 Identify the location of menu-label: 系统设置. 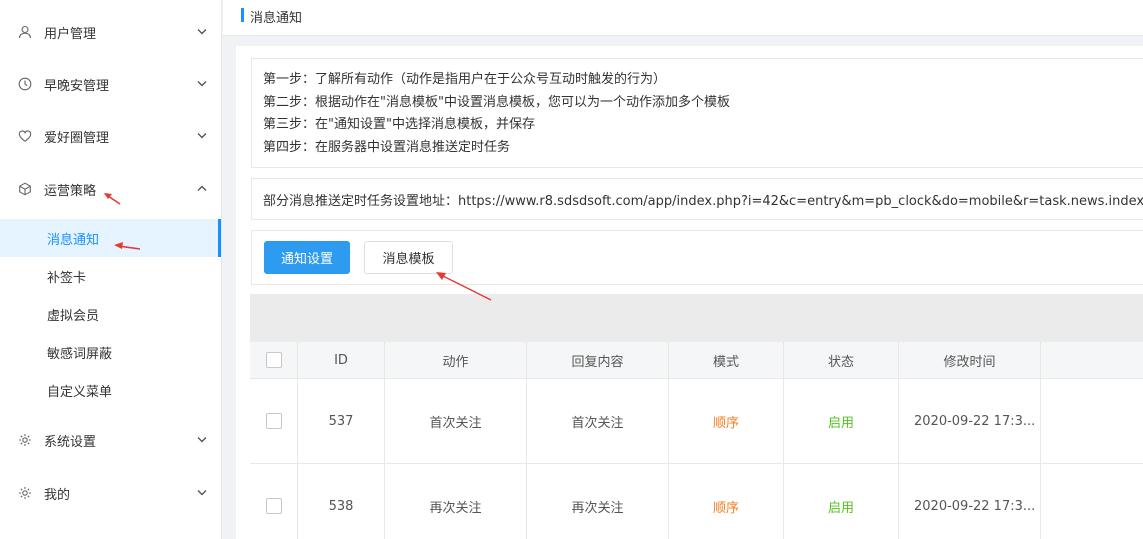
(70, 442).